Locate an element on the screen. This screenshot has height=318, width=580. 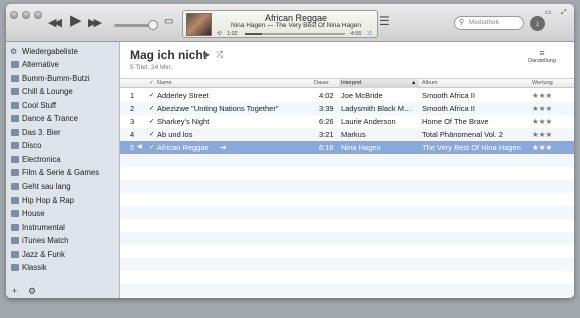
sidebar-item-playlist: iTunes Match is located at coordinates (63, 240).